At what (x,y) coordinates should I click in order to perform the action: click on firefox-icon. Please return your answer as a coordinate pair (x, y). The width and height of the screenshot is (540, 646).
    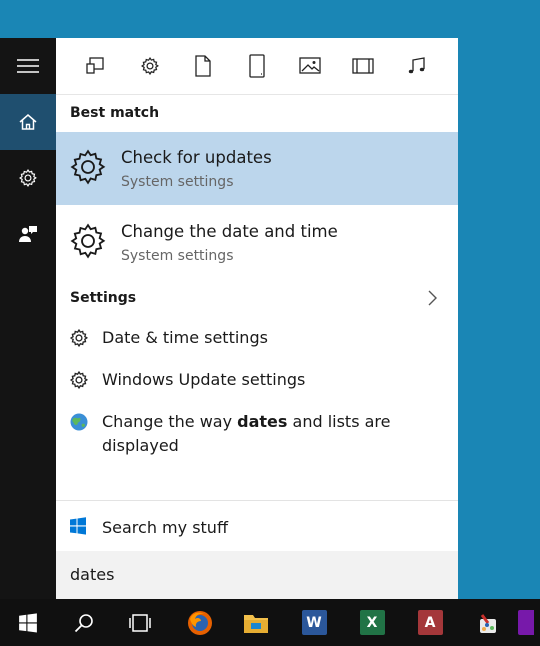
    Looking at the image, I should click on (200, 622).